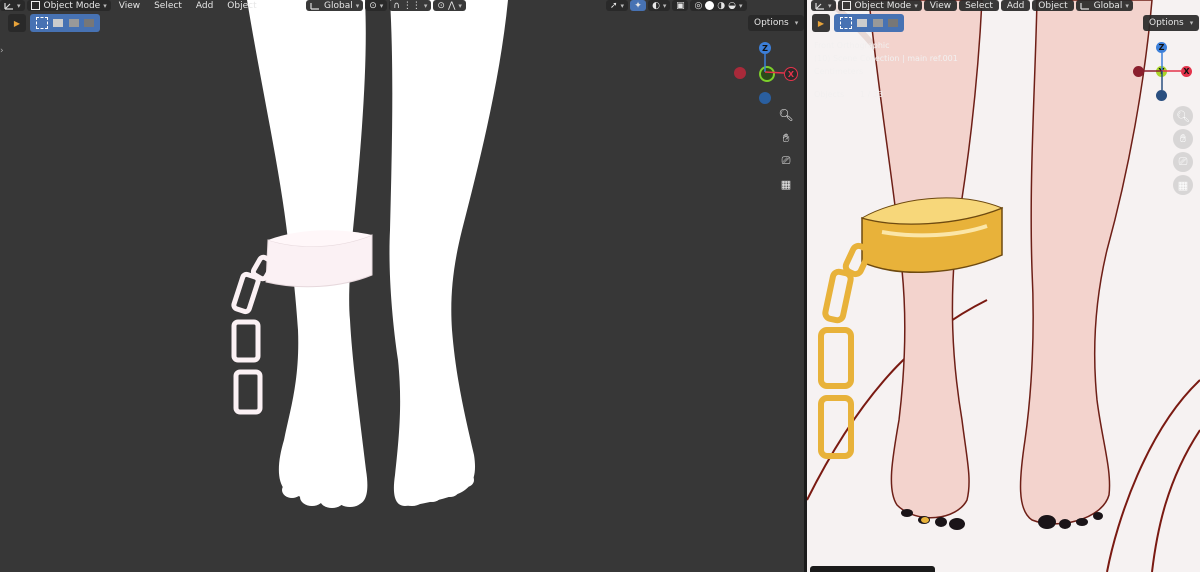  I want to click on zoom-button-right: 🔍︎, so click(1183, 116).